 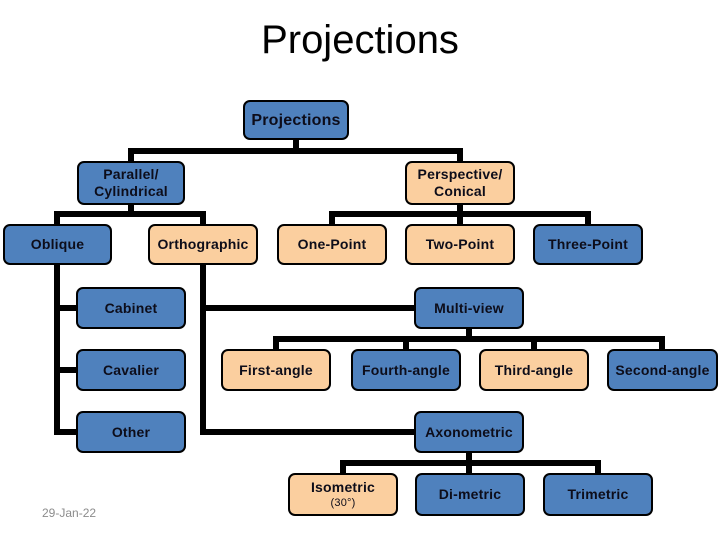 I want to click on node-multi-view: Multi-view, so click(x=469, y=308).